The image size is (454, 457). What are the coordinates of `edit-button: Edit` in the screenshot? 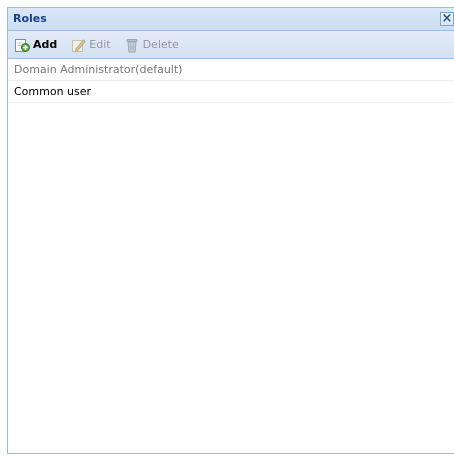 It's located at (90, 45).